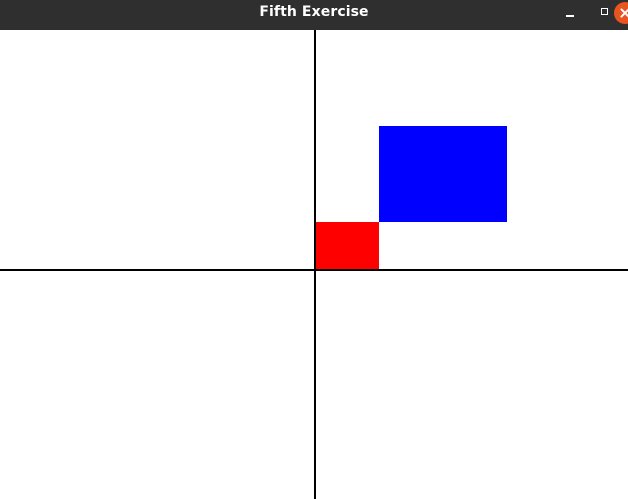  What do you see at coordinates (347, 245) in the screenshot?
I see `red-rectangle` at bounding box center [347, 245].